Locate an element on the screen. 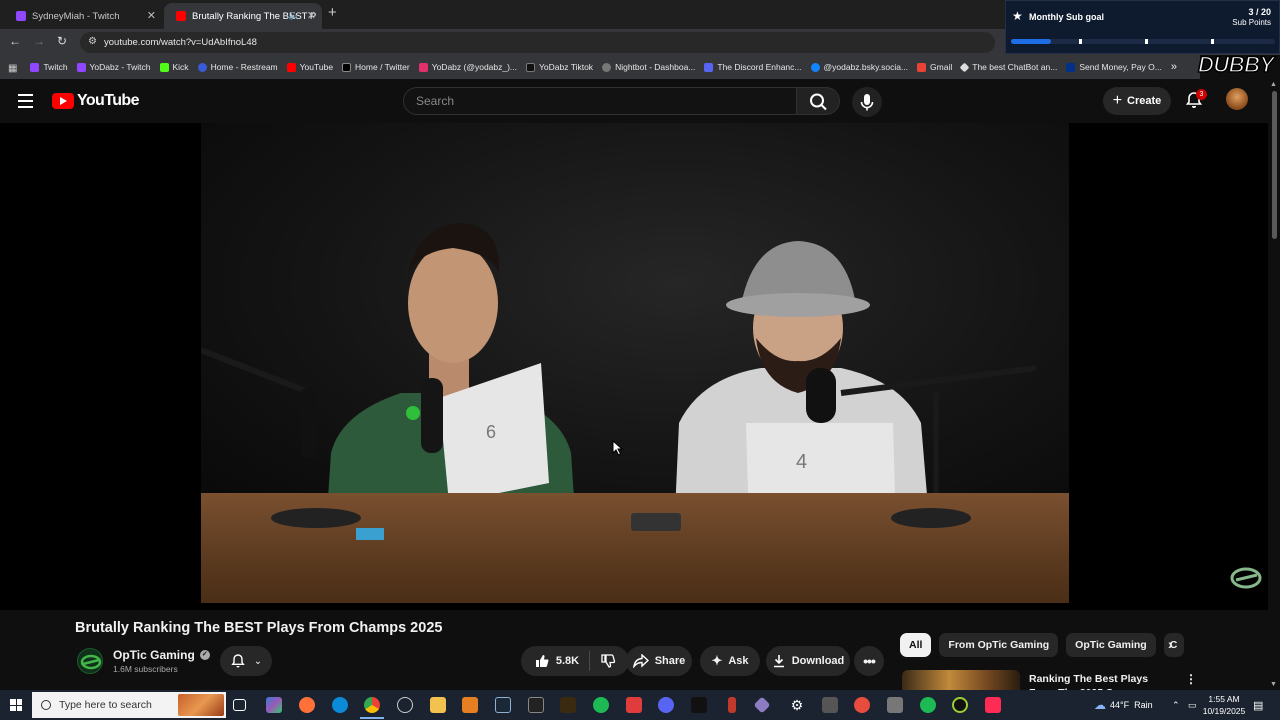 This screenshot has width=1280, height=720. download-button: Download is located at coordinates (808, 661).